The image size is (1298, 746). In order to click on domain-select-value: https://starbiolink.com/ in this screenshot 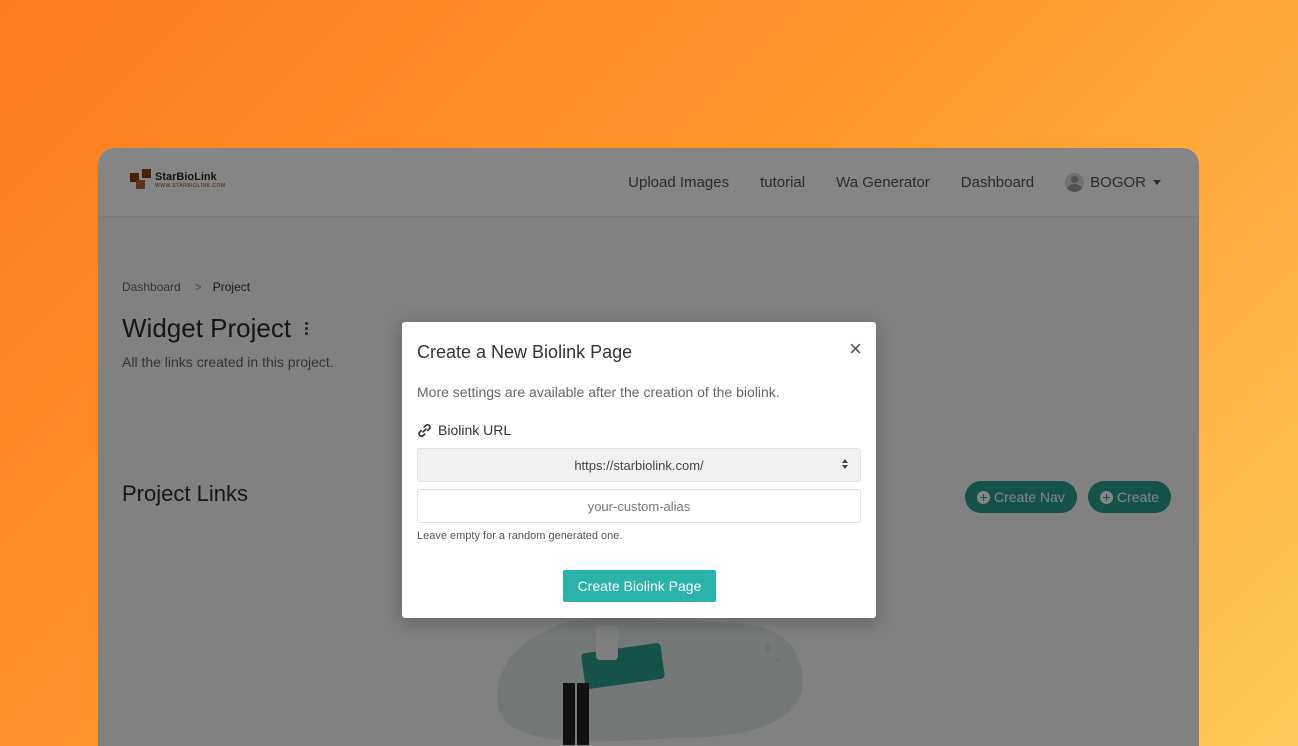, I will do `click(639, 465)`.